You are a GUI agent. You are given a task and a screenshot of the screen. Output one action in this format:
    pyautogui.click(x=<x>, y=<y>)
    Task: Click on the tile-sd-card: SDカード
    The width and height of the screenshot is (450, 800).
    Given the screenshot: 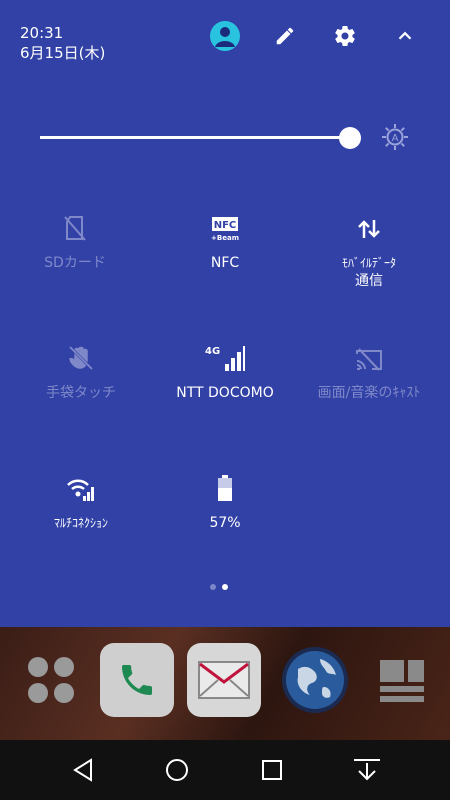 What is the action you would take?
    pyautogui.click(x=75, y=242)
    